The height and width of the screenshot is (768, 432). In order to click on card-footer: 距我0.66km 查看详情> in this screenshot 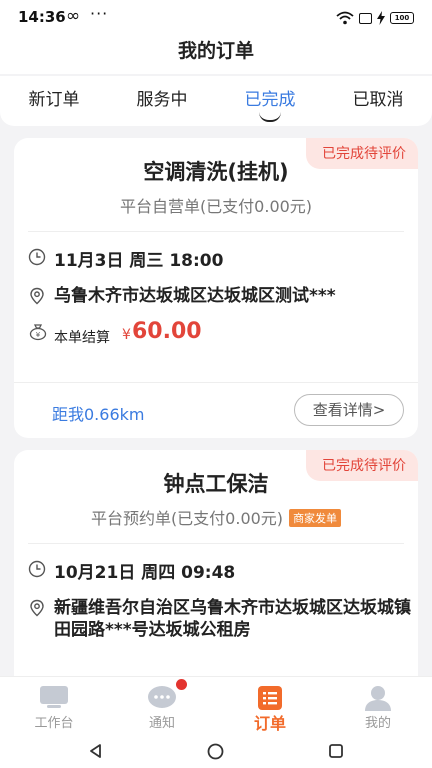, I will do `click(216, 410)`.